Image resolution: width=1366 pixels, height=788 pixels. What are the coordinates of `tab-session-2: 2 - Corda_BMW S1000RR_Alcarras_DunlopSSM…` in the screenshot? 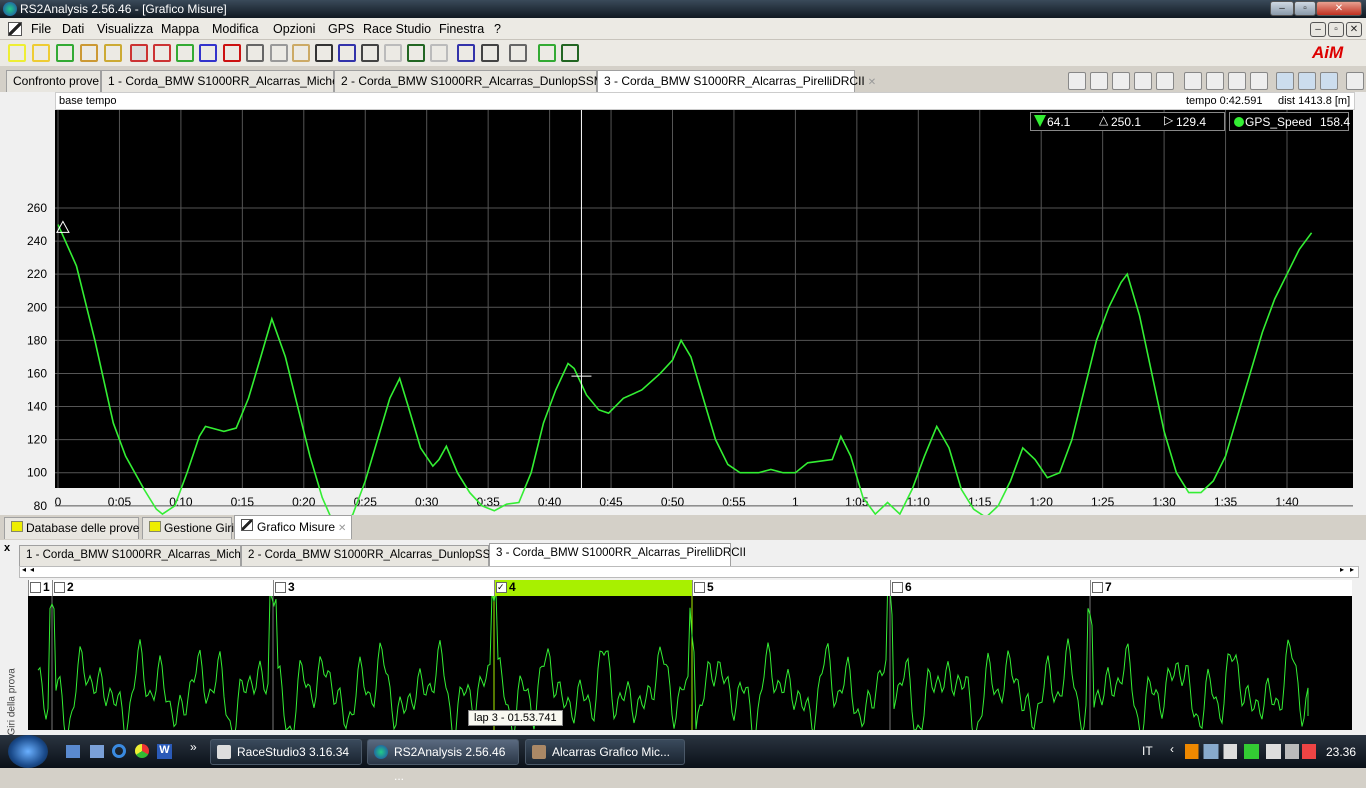 It's located at (482, 81).